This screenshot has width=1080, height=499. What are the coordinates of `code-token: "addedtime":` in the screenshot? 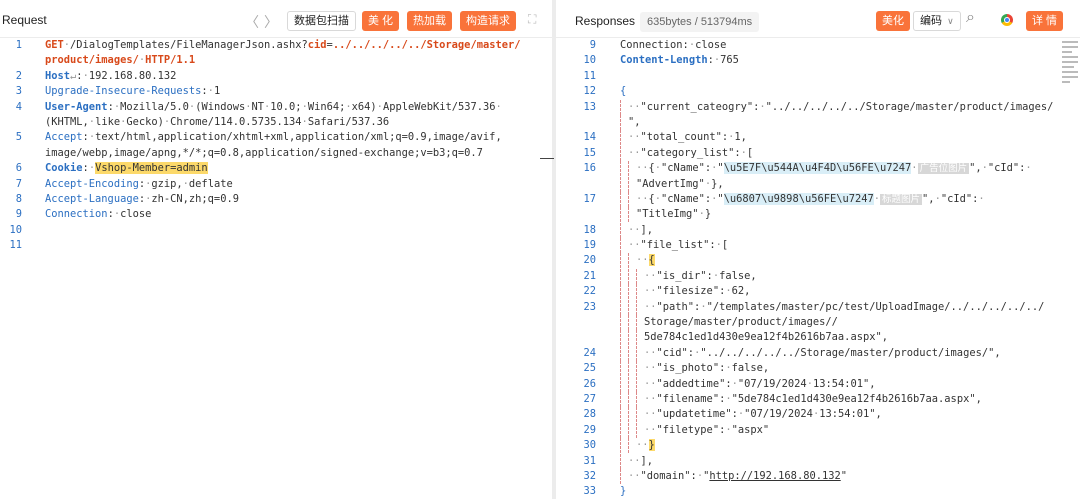 It's located at (694, 383).